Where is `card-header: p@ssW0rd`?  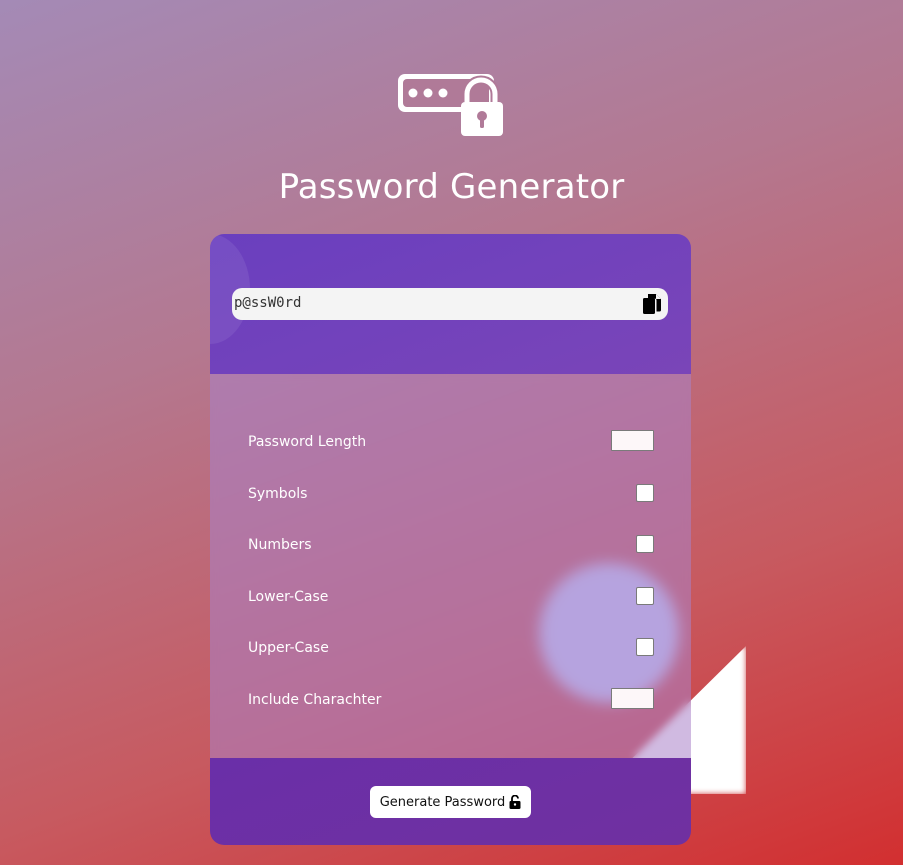
card-header: p@ssW0rd is located at coordinates (450, 304).